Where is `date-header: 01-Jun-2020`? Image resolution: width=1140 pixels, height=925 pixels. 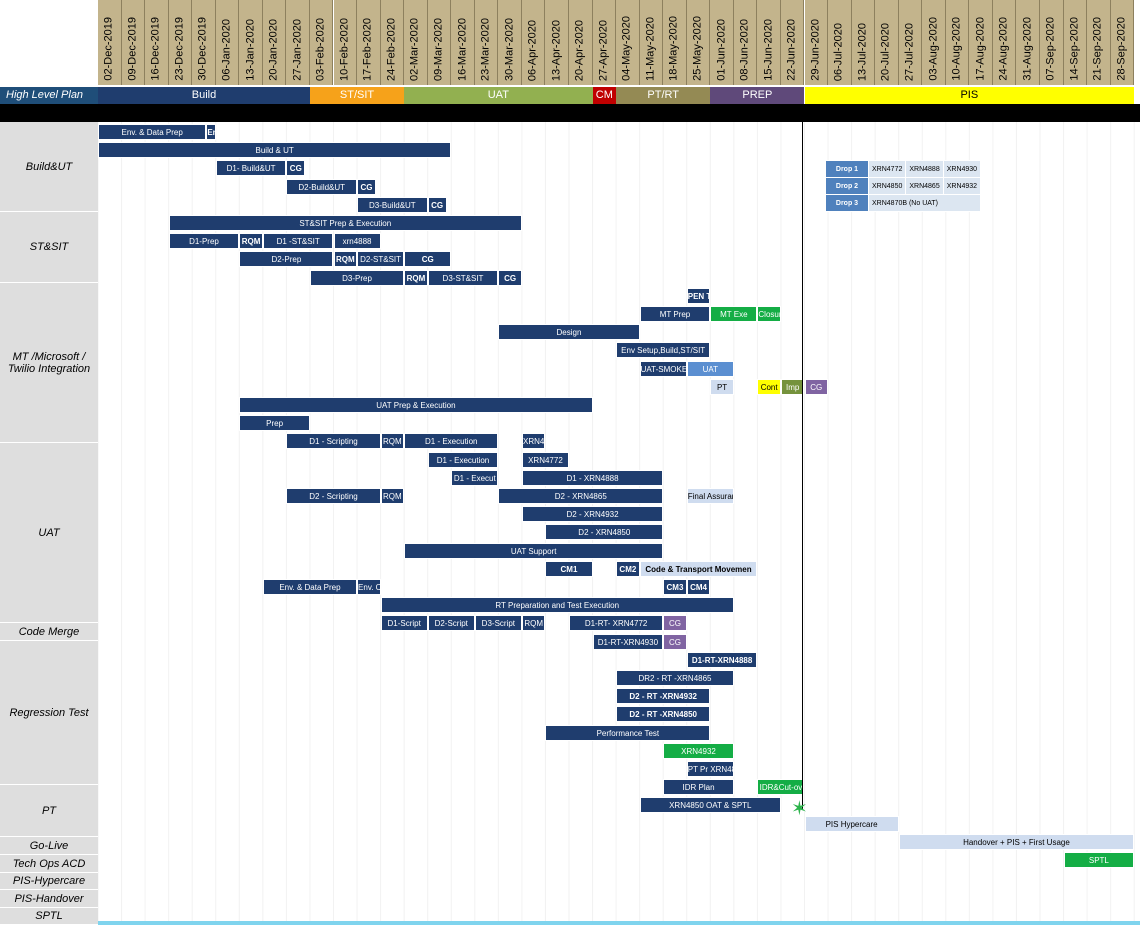
date-header: 01-Jun-2020 is located at coordinates (722, 42).